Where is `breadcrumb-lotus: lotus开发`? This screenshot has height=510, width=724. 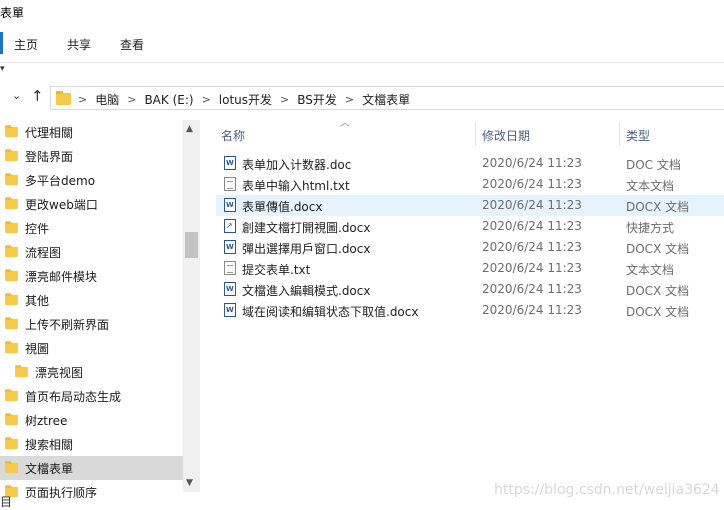 breadcrumb-lotus: lotus开发 is located at coordinates (245, 99).